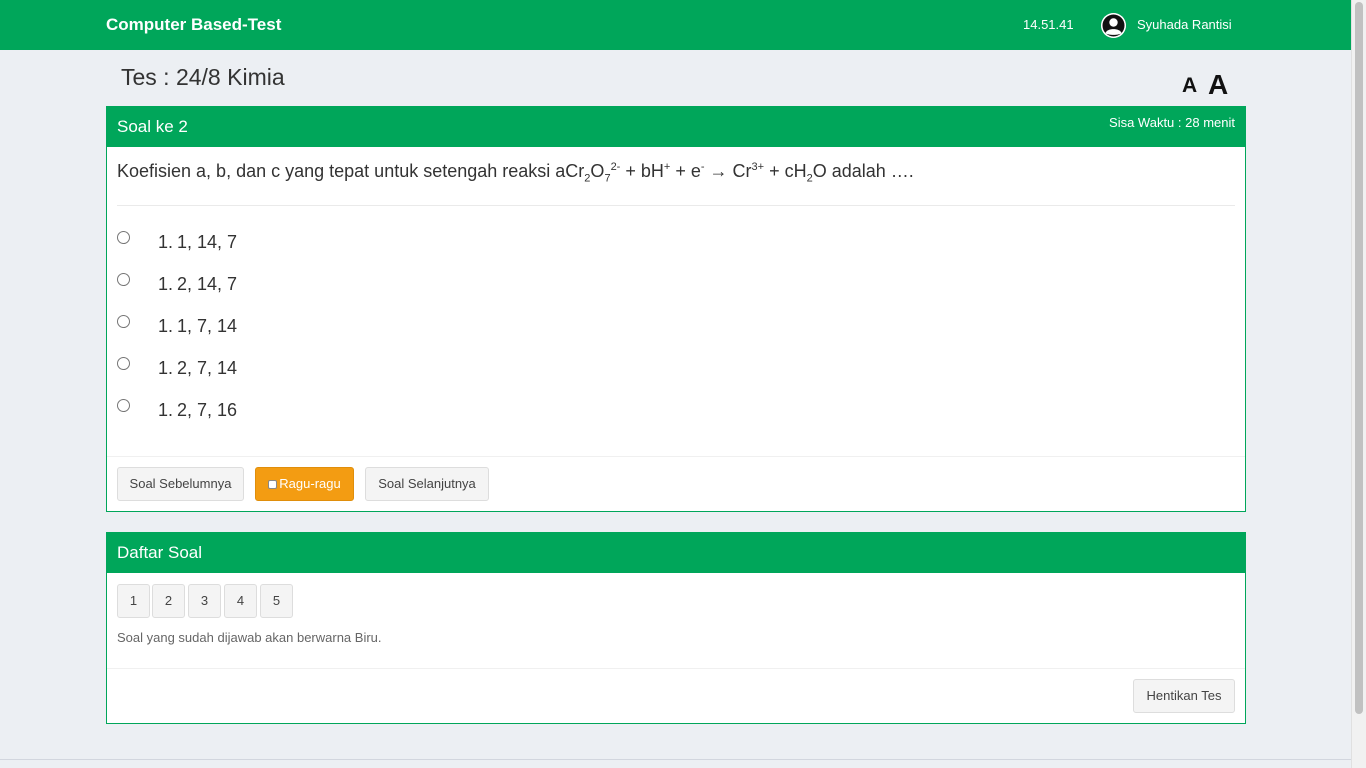 This screenshot has width=1366, height=768. What do you see at coordinates (160, 552) in the screenshot?
I see `question-list-title: Daftar Soal` at bounding box center [160, 552].